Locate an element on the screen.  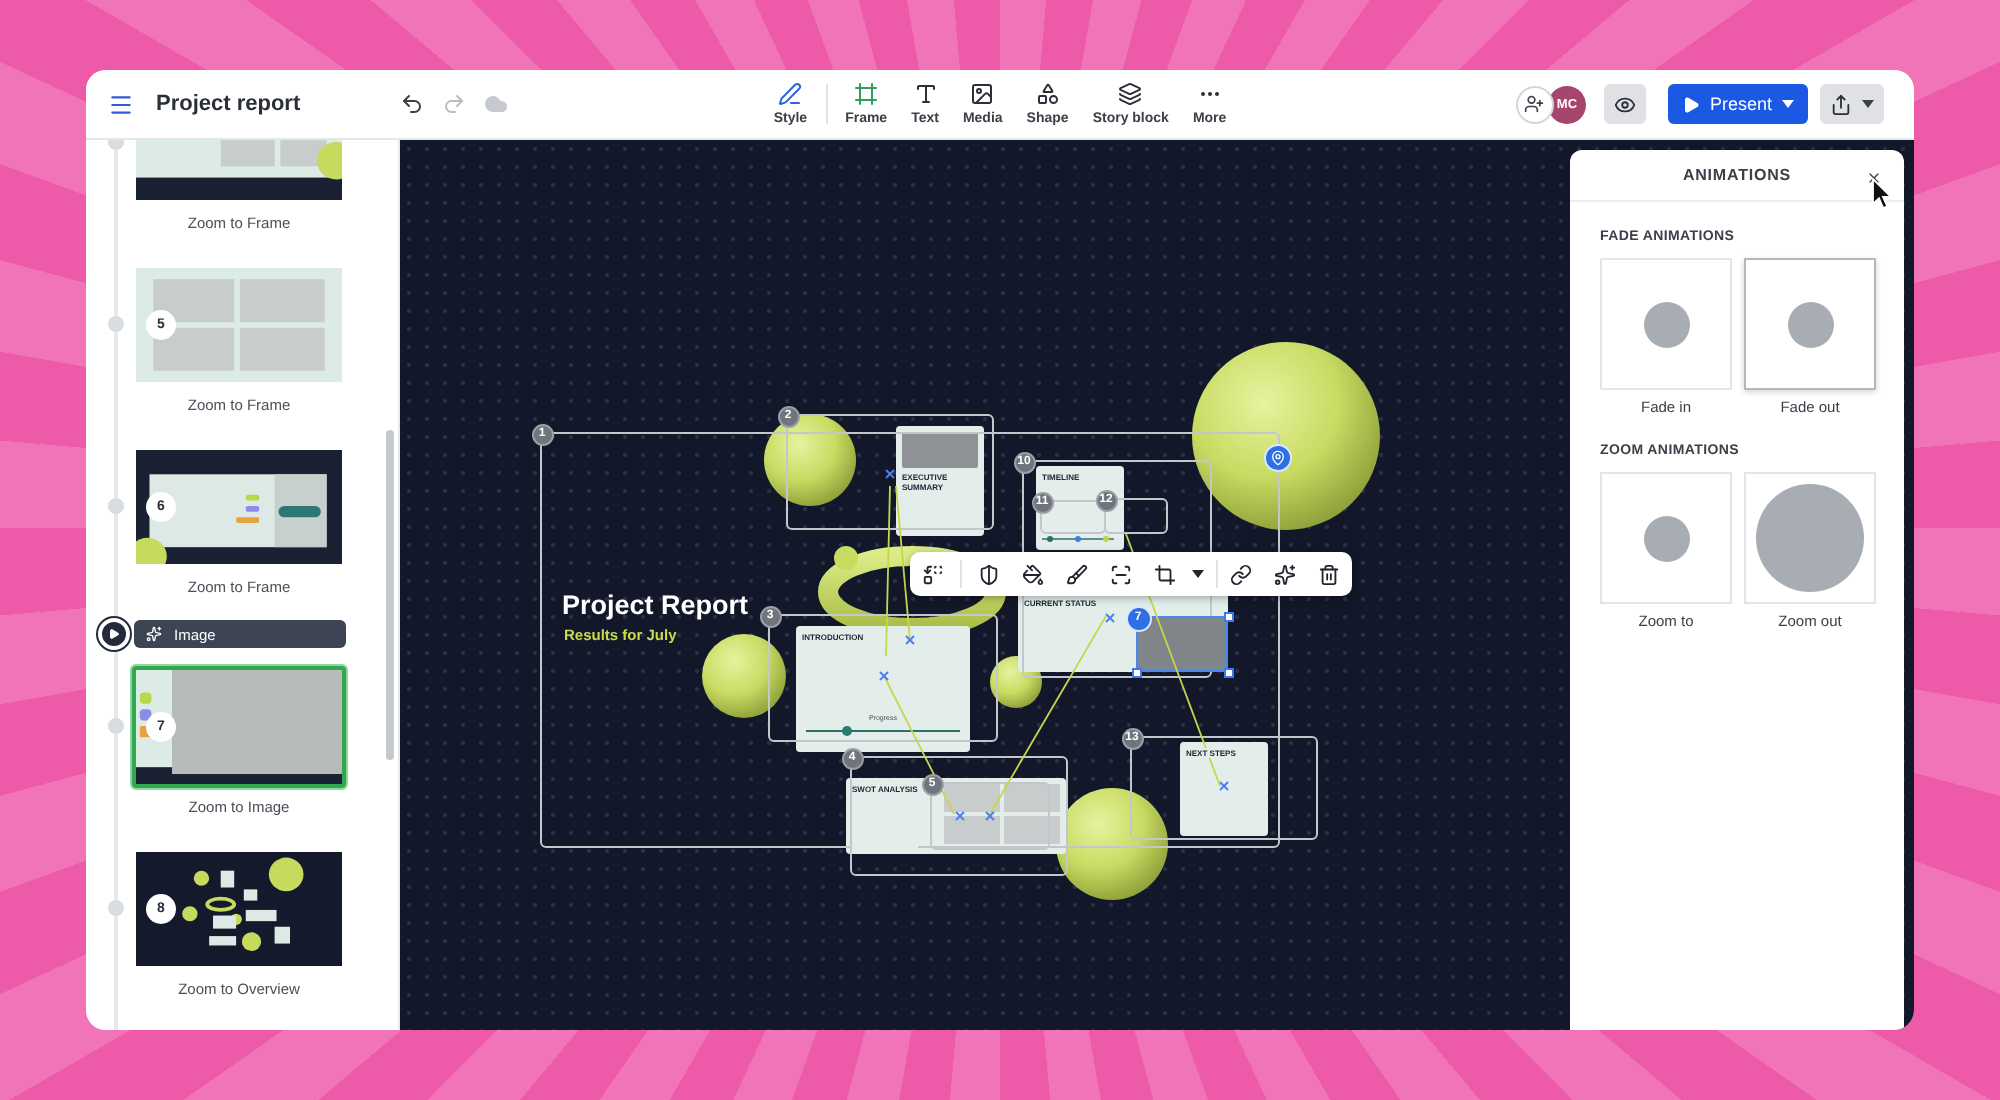
image-grid-drawing is located at coordinates (1002, 814).